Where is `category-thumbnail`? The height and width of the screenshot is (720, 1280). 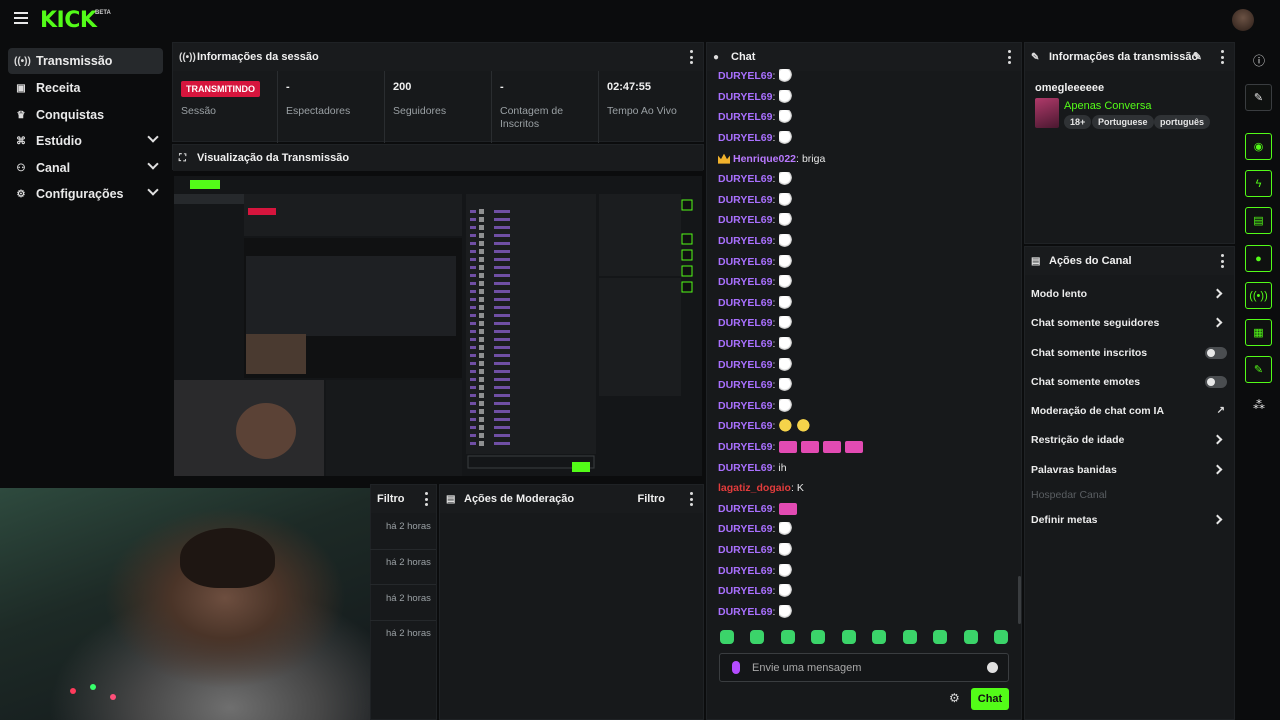
category-thumbnail is located at coordinates (1047, 113).